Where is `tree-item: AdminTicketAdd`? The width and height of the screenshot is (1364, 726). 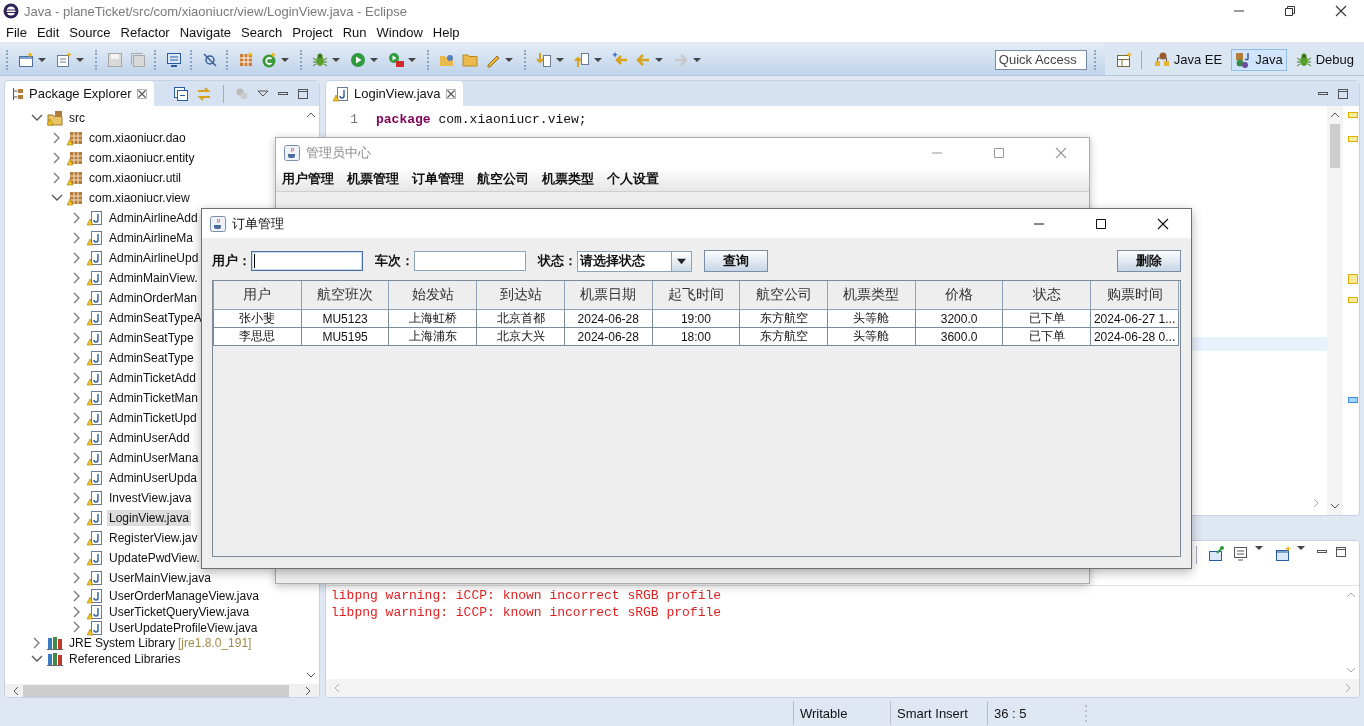
tree-item: AdminTicketAdd is located at coordinates (152, 378).